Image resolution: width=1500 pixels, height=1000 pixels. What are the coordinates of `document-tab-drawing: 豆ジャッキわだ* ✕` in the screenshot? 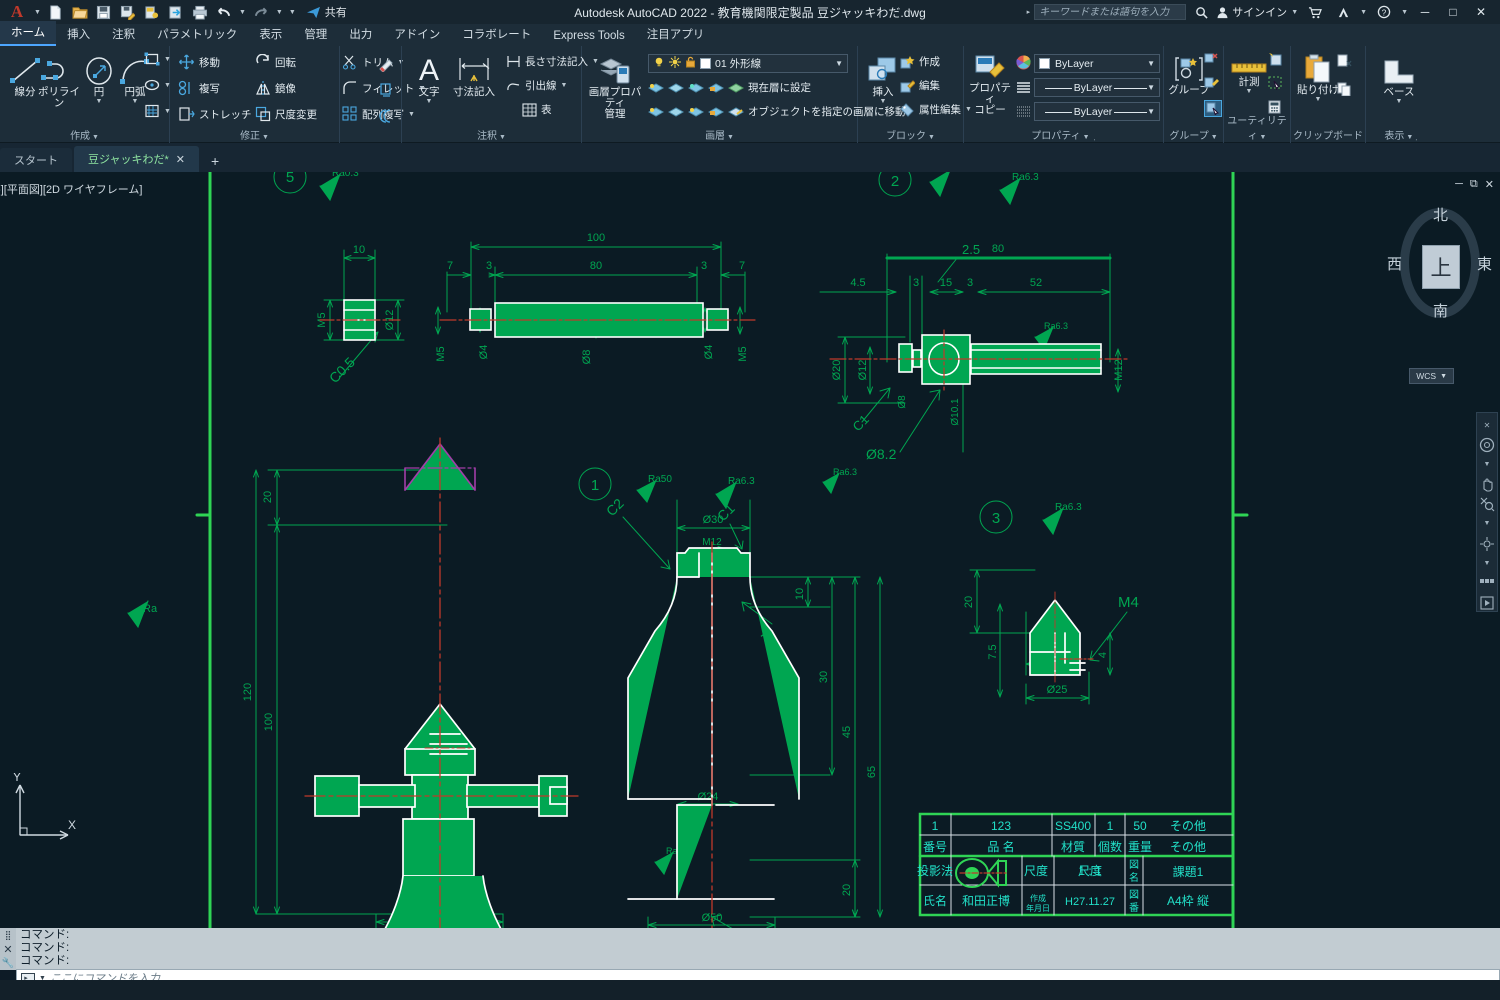 It's located at (136, 159).